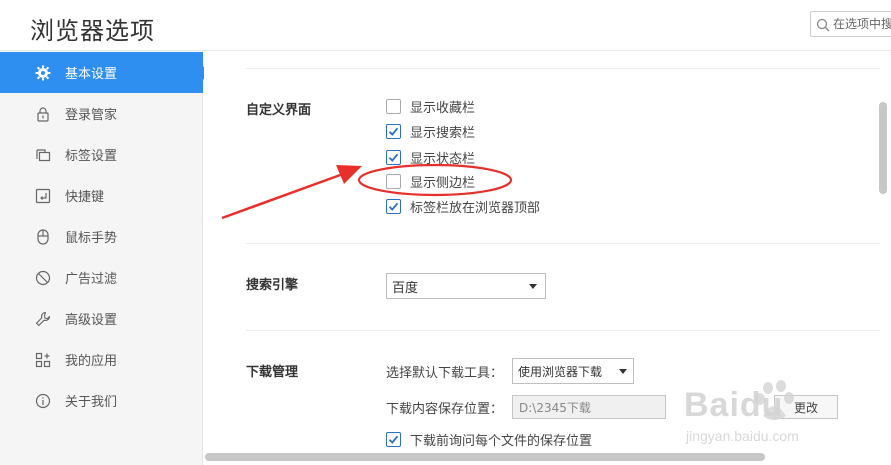 This screenshot has width=891, height=465. What do you see at coordinates (92, 31) in the screenshot?
I see `page-title: 浏览器选项` at bounding box center [92, 31].